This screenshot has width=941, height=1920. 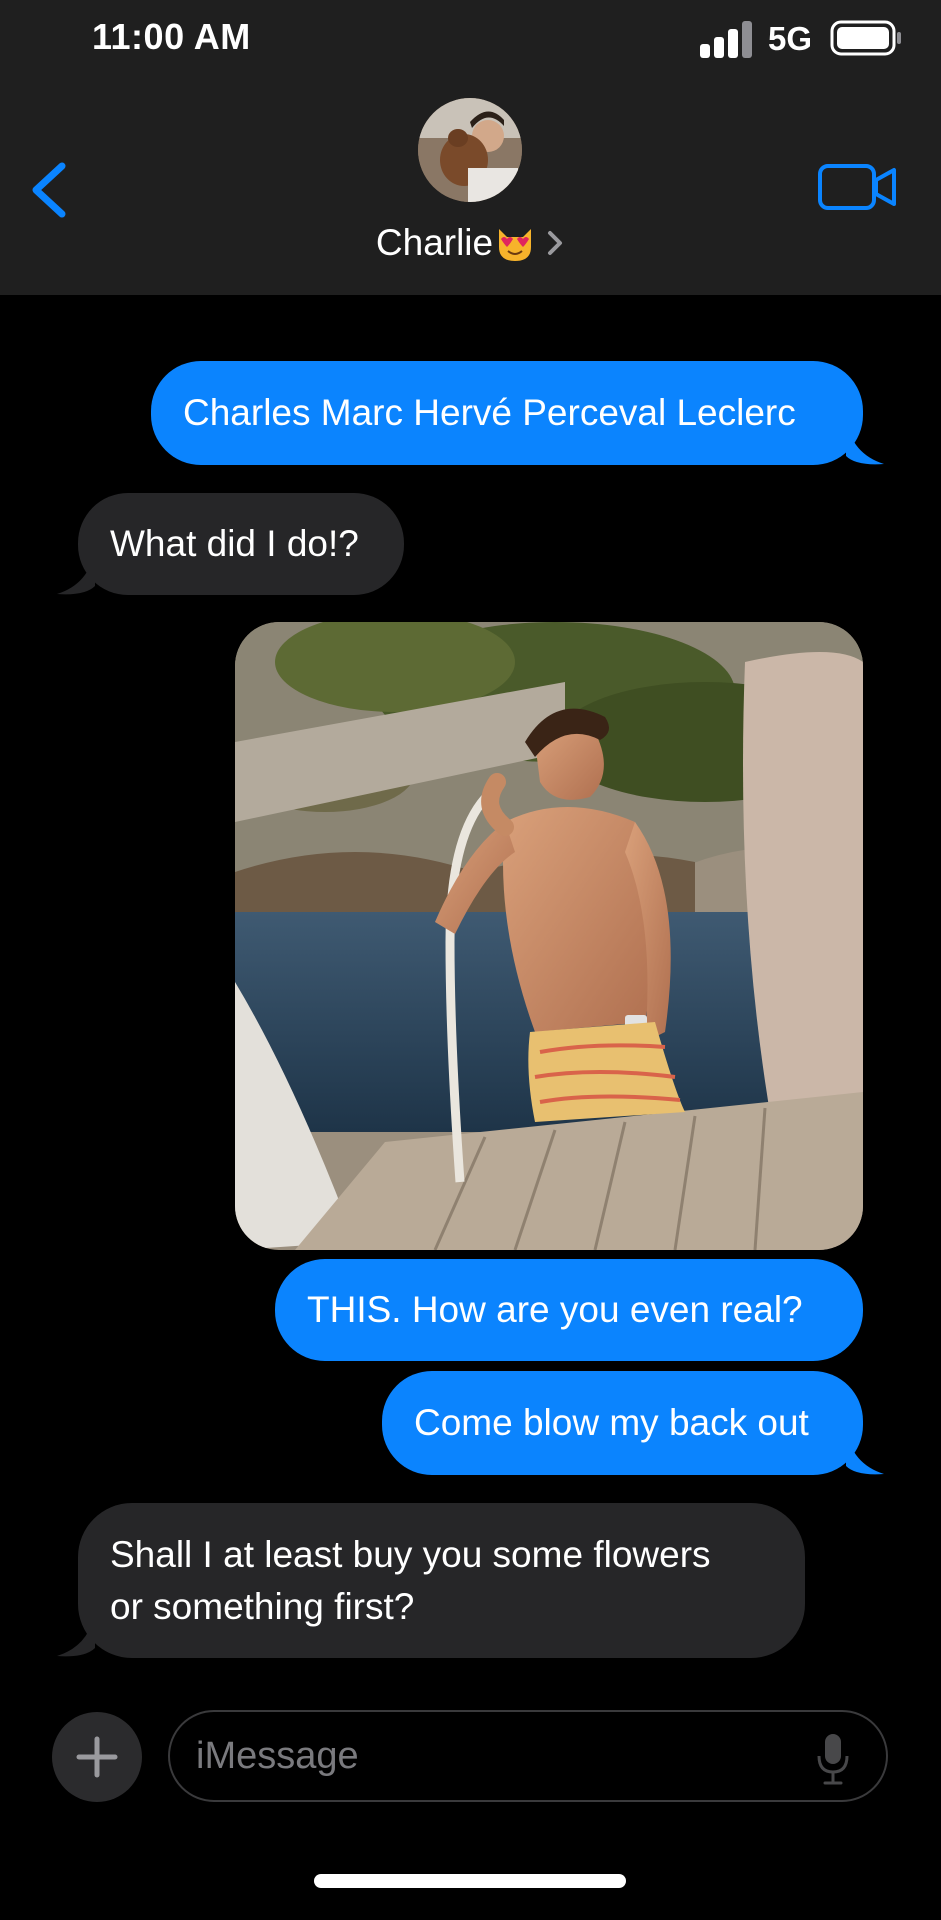 What do you see at coordinates (171, 36) in the screenshot?
I see `status-time: 11:00 AM` at bounding box center [171, 36].